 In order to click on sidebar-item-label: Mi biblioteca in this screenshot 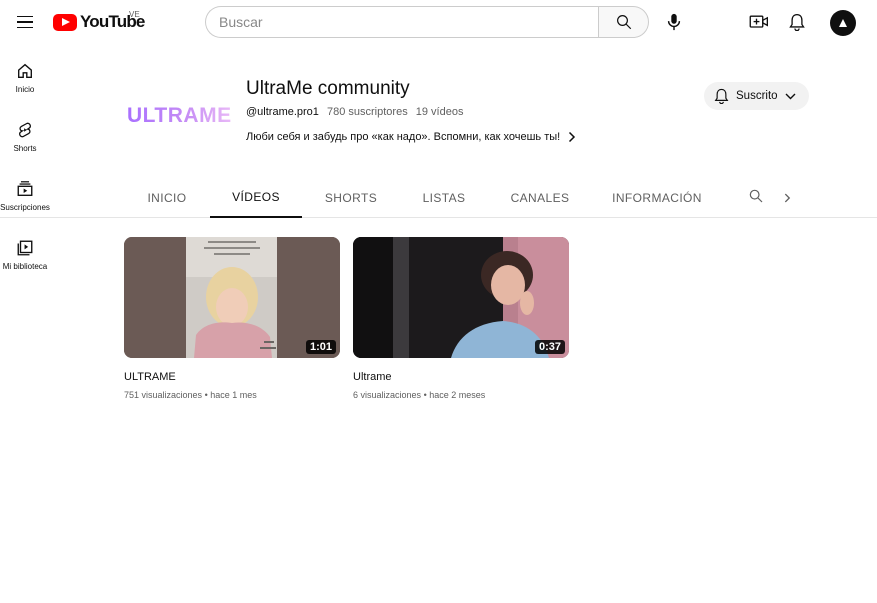, I will do `click(25, 266)`.